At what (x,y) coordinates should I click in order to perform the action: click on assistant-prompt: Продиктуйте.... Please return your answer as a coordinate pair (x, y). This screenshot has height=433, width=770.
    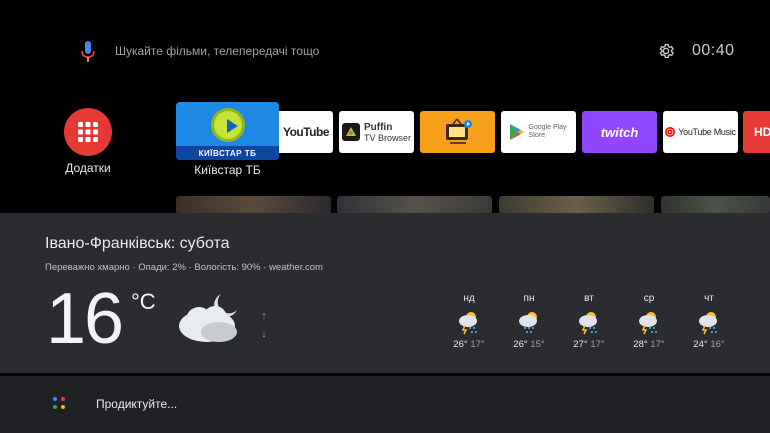
    Looking at the image, I should click on (137, 404).